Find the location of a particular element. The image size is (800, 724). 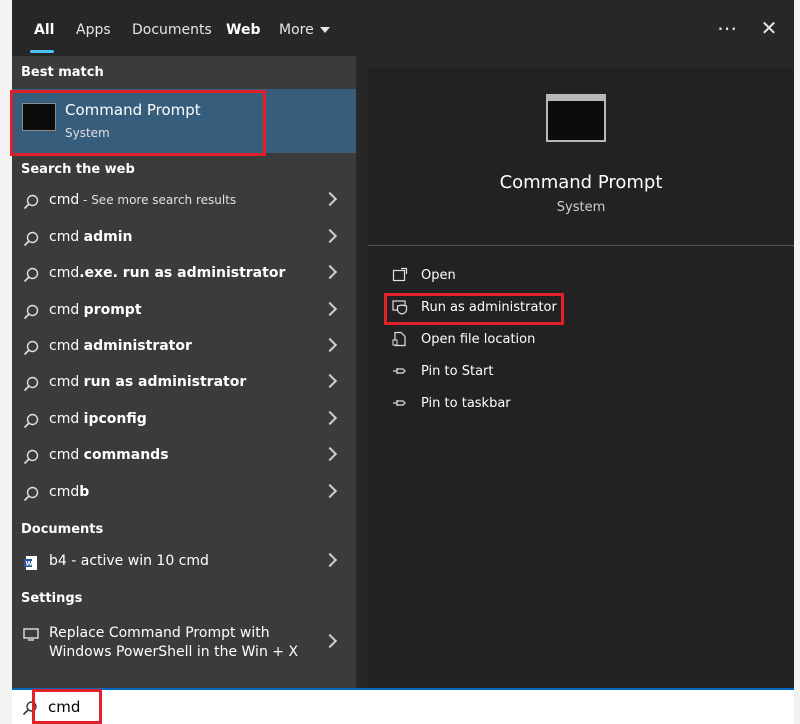

action-label: Open file location is located at coordinates (478, 339).